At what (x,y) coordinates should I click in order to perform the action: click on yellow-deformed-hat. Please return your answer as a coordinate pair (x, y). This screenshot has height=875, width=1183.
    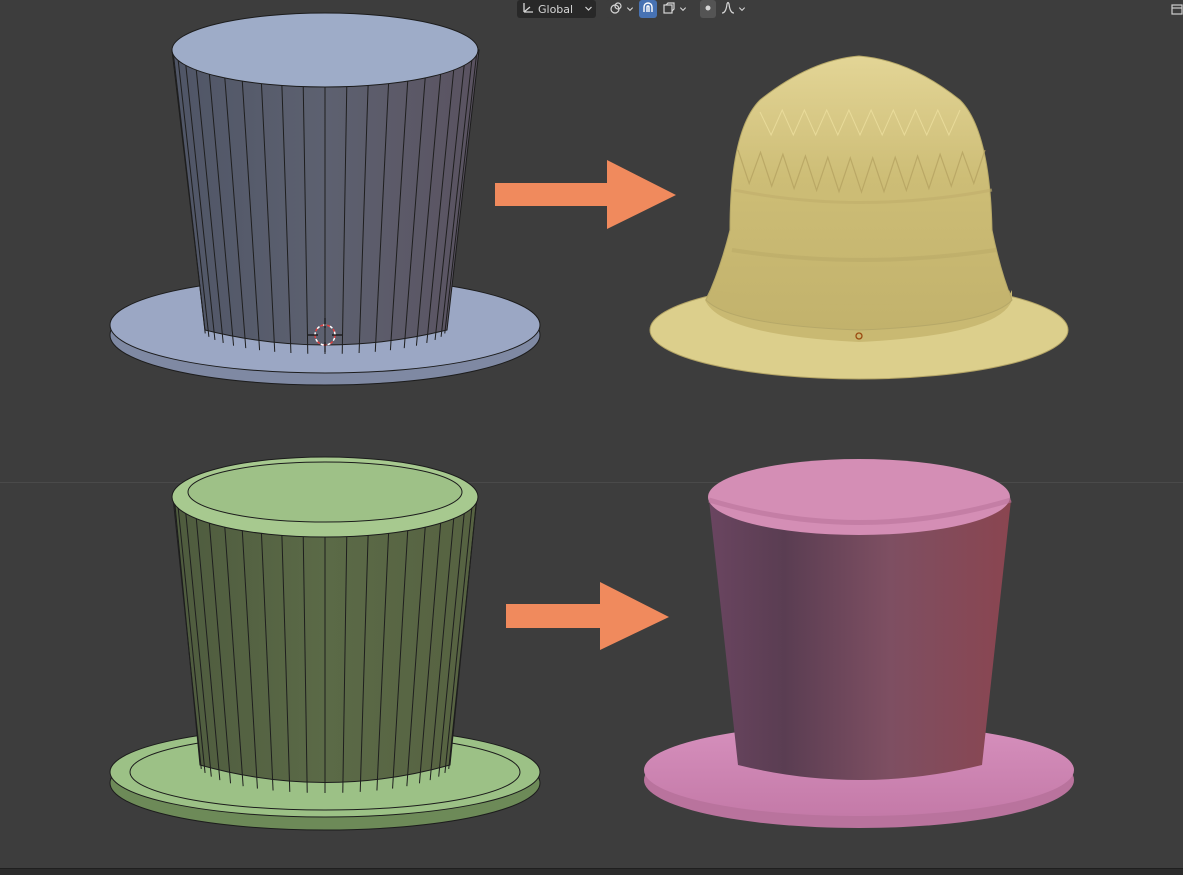
    Looking at the image, I should click on (859, 217).